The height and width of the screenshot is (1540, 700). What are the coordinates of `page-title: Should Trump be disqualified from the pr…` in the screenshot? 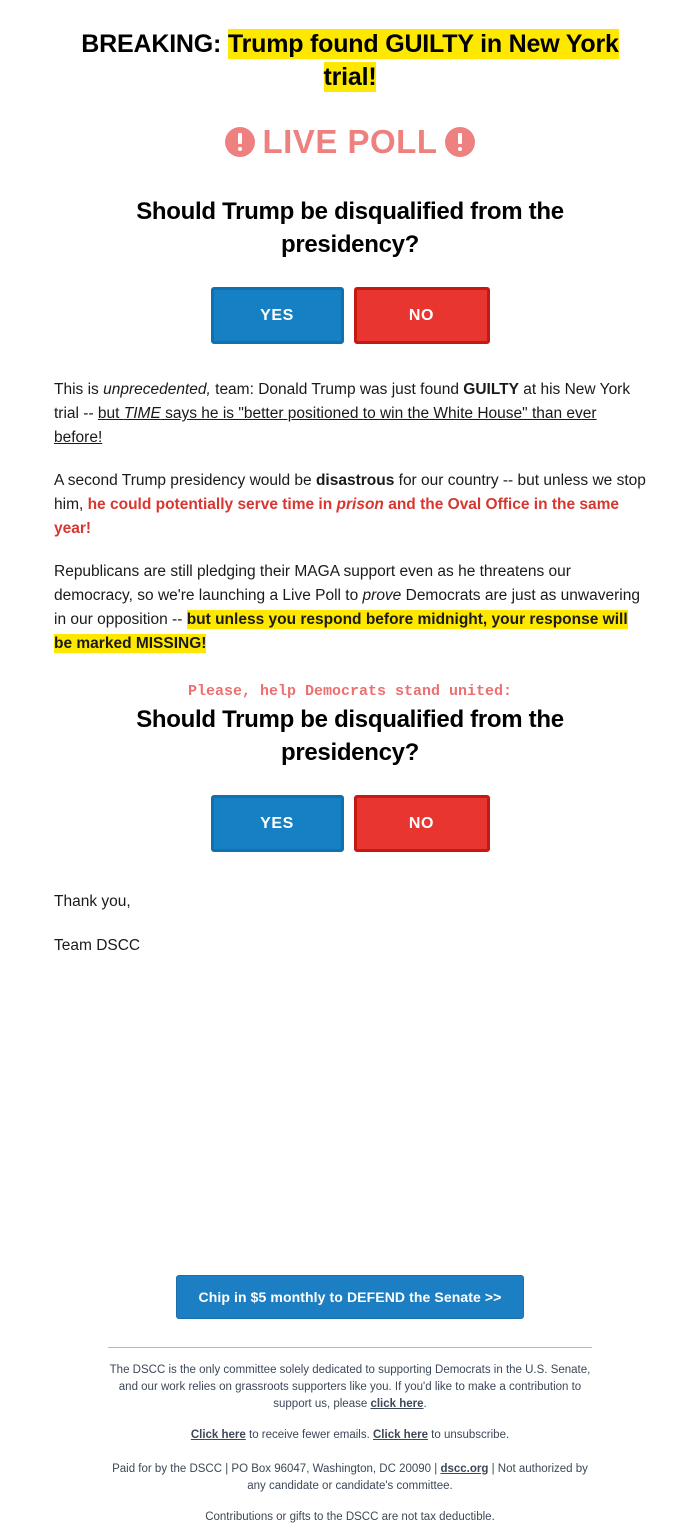 It's located at (350, 228).